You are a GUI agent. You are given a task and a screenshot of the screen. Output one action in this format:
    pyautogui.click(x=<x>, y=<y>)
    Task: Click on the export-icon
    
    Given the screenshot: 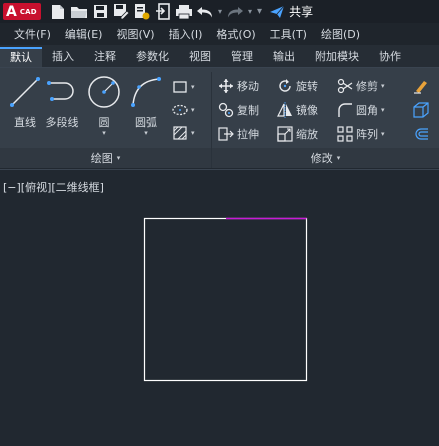 What is the action you would take?
    pyautogui.click(x=163, y=12)
    